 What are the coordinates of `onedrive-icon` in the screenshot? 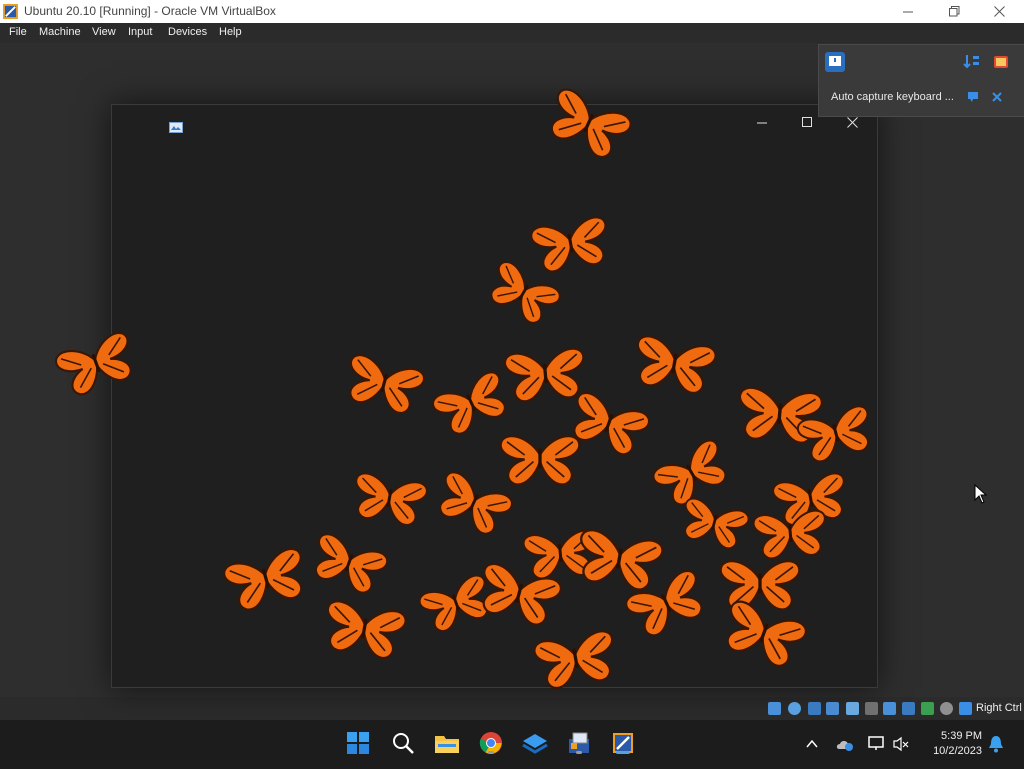 It's located at (845, 744).